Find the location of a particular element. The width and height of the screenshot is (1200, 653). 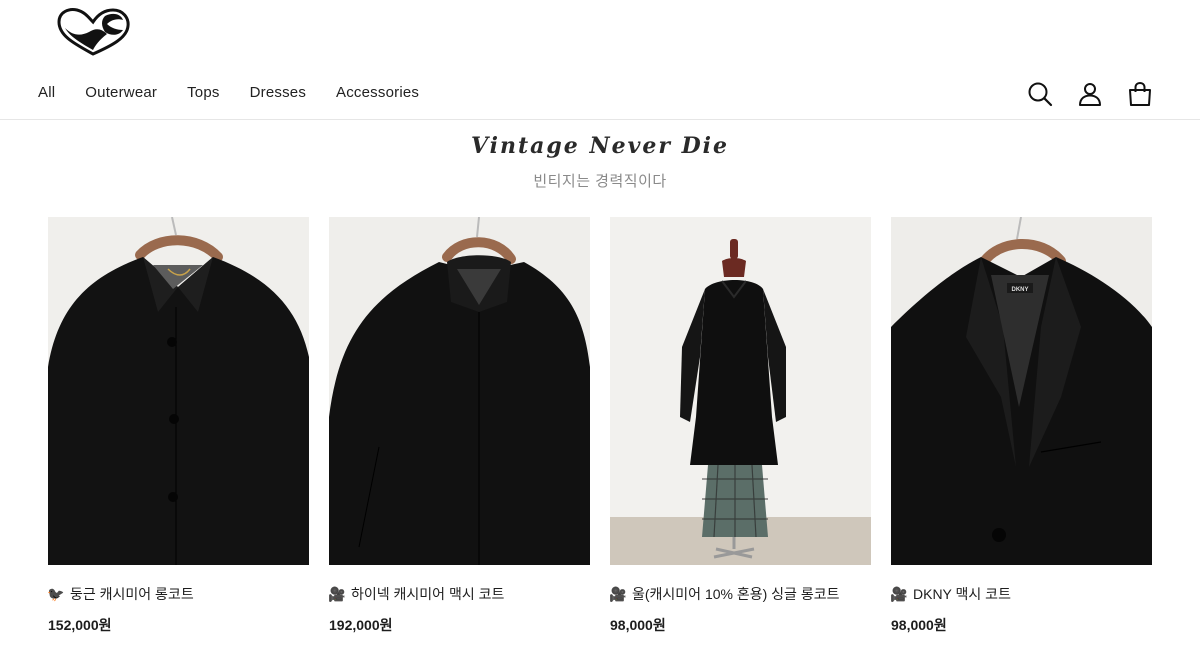

product-name: 둥근 캐시미어 롱코트 is located at coordinates (132, 594).